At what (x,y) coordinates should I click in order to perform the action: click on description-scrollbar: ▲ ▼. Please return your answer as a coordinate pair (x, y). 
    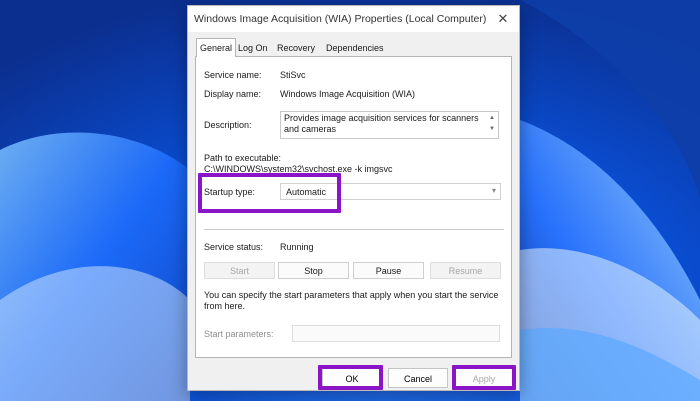
    Looking at the image, I should click on (492, 125).